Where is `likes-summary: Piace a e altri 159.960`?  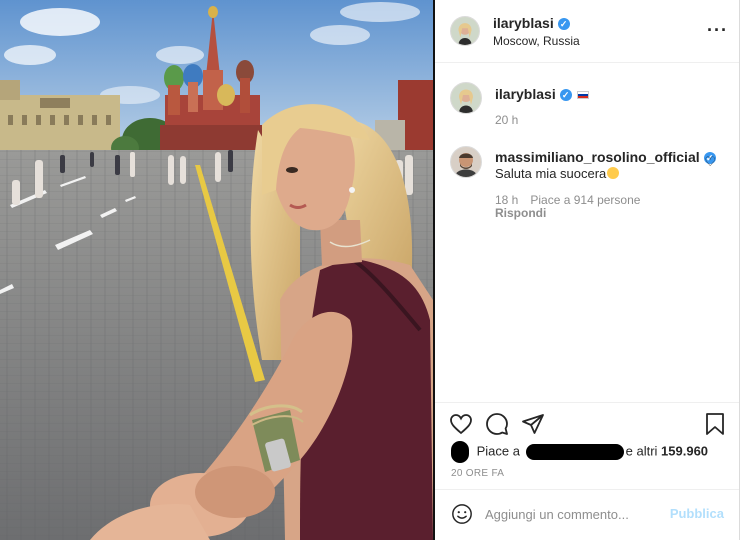 likes-summary: Piace a e altri 159.960 is located at coordinates (579, 452).